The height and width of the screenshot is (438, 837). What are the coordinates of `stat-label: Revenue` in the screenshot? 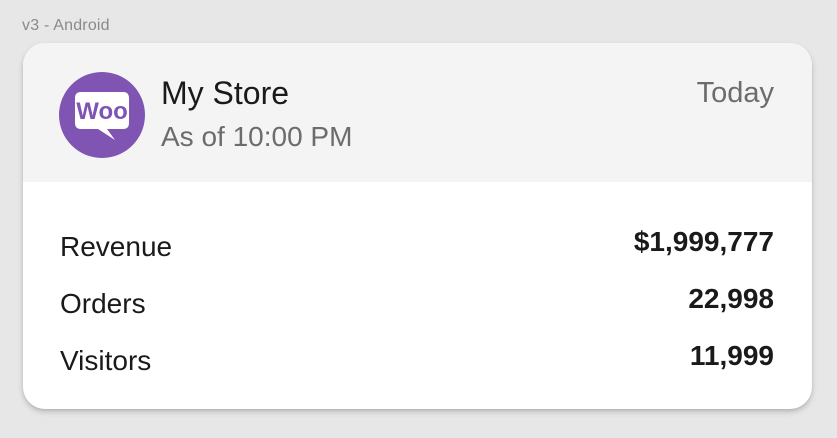 It's located at (116, 246).